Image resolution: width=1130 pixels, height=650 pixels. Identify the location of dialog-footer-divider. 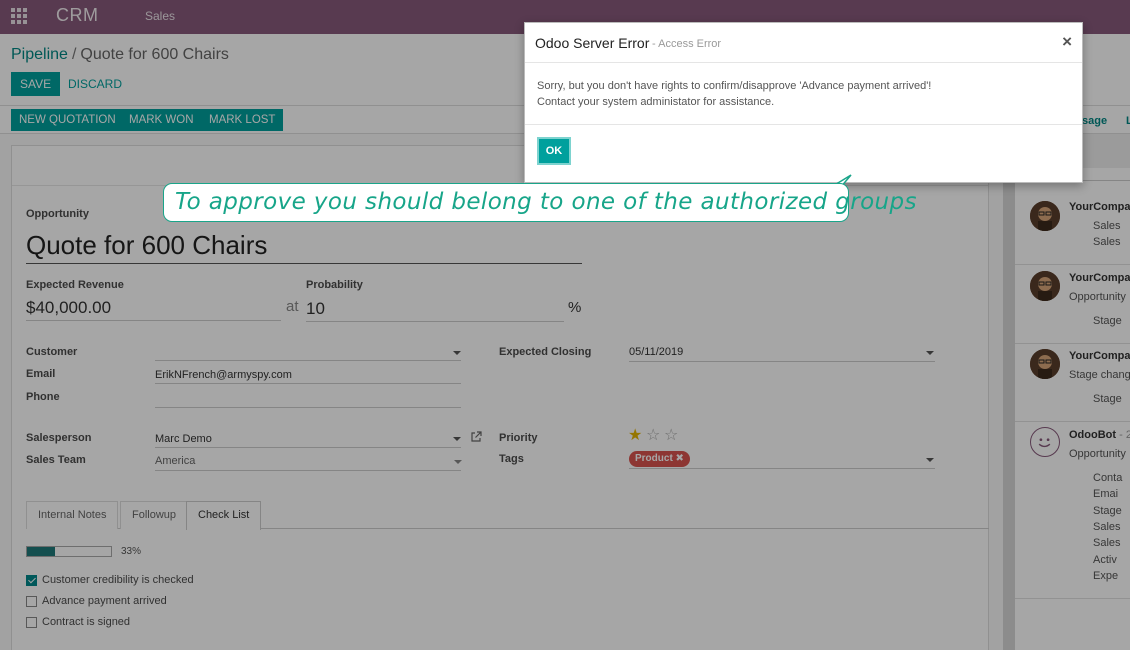
(803, 124).